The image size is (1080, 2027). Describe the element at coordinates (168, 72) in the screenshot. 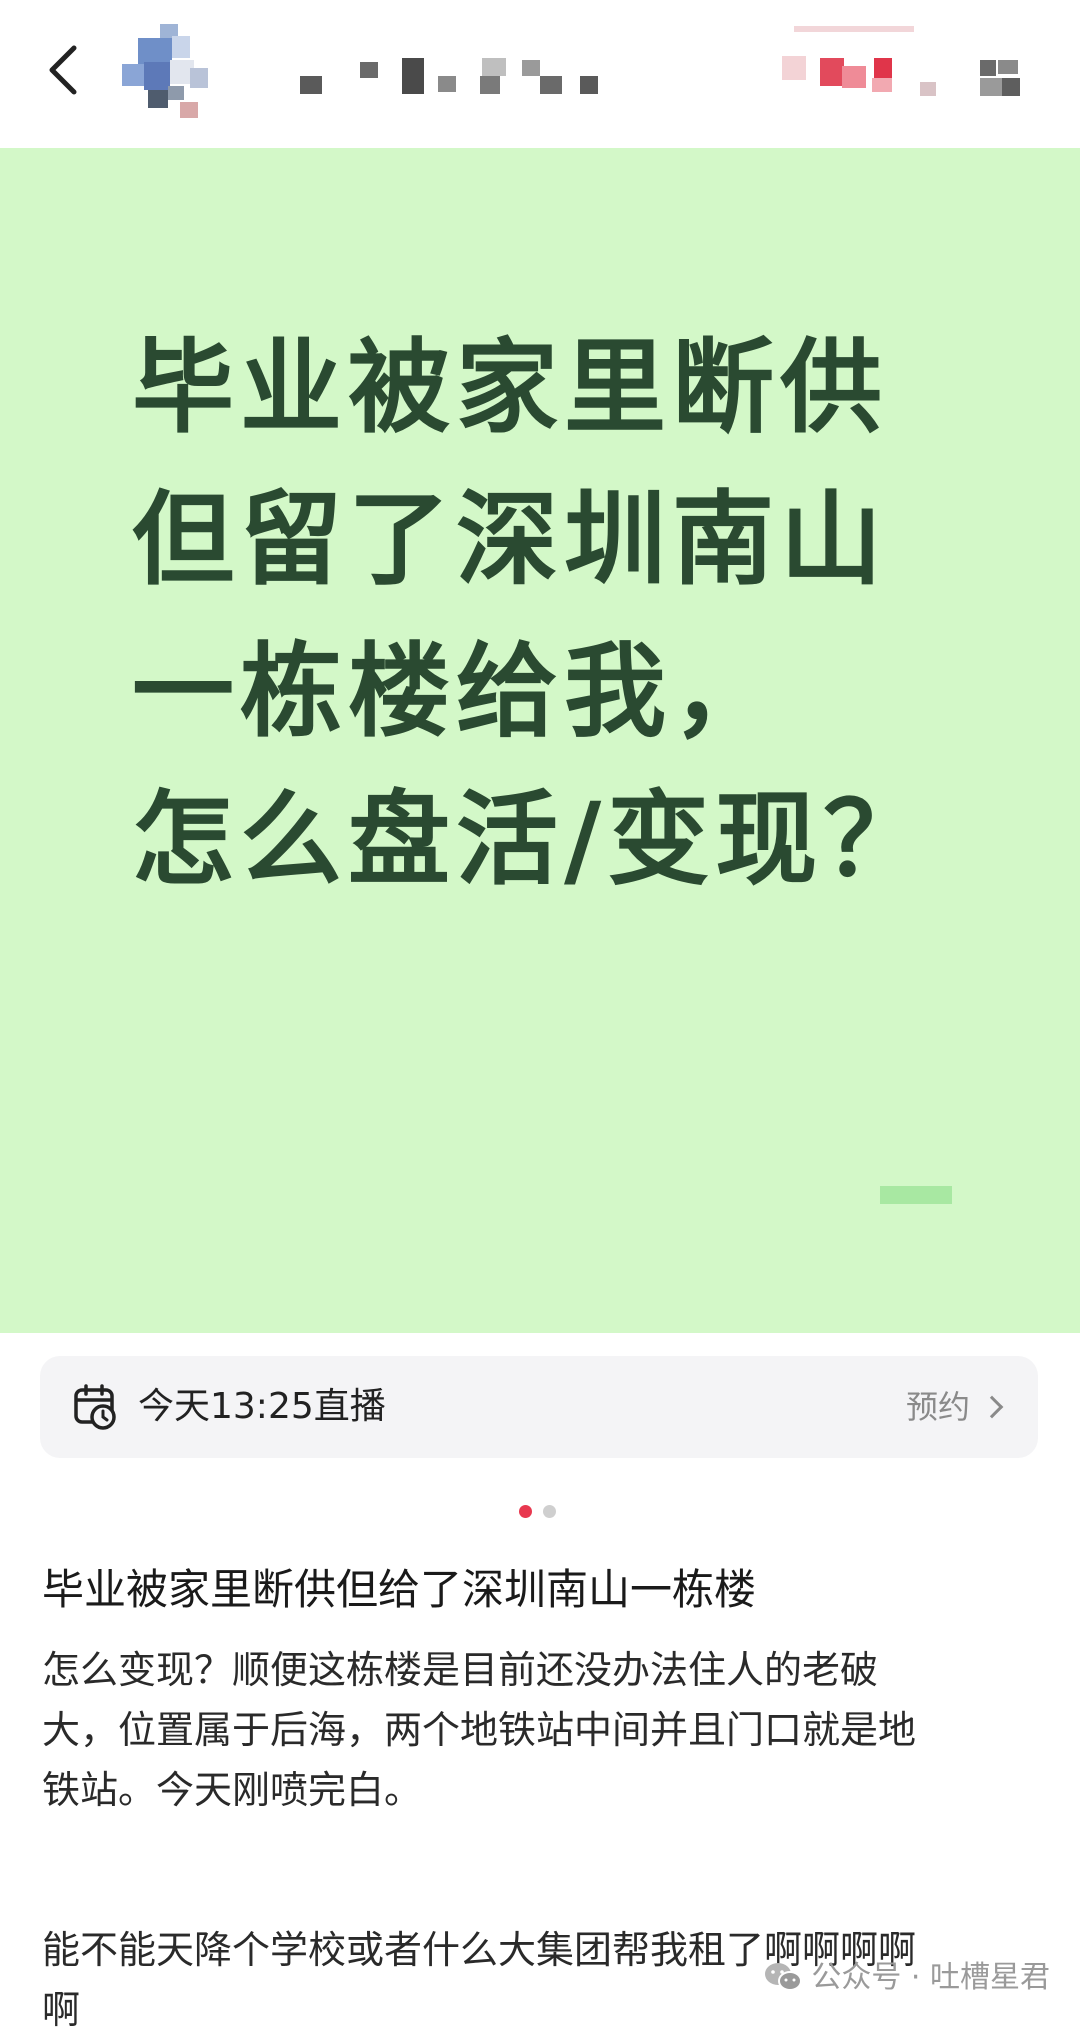

I see `avatar` at that location.